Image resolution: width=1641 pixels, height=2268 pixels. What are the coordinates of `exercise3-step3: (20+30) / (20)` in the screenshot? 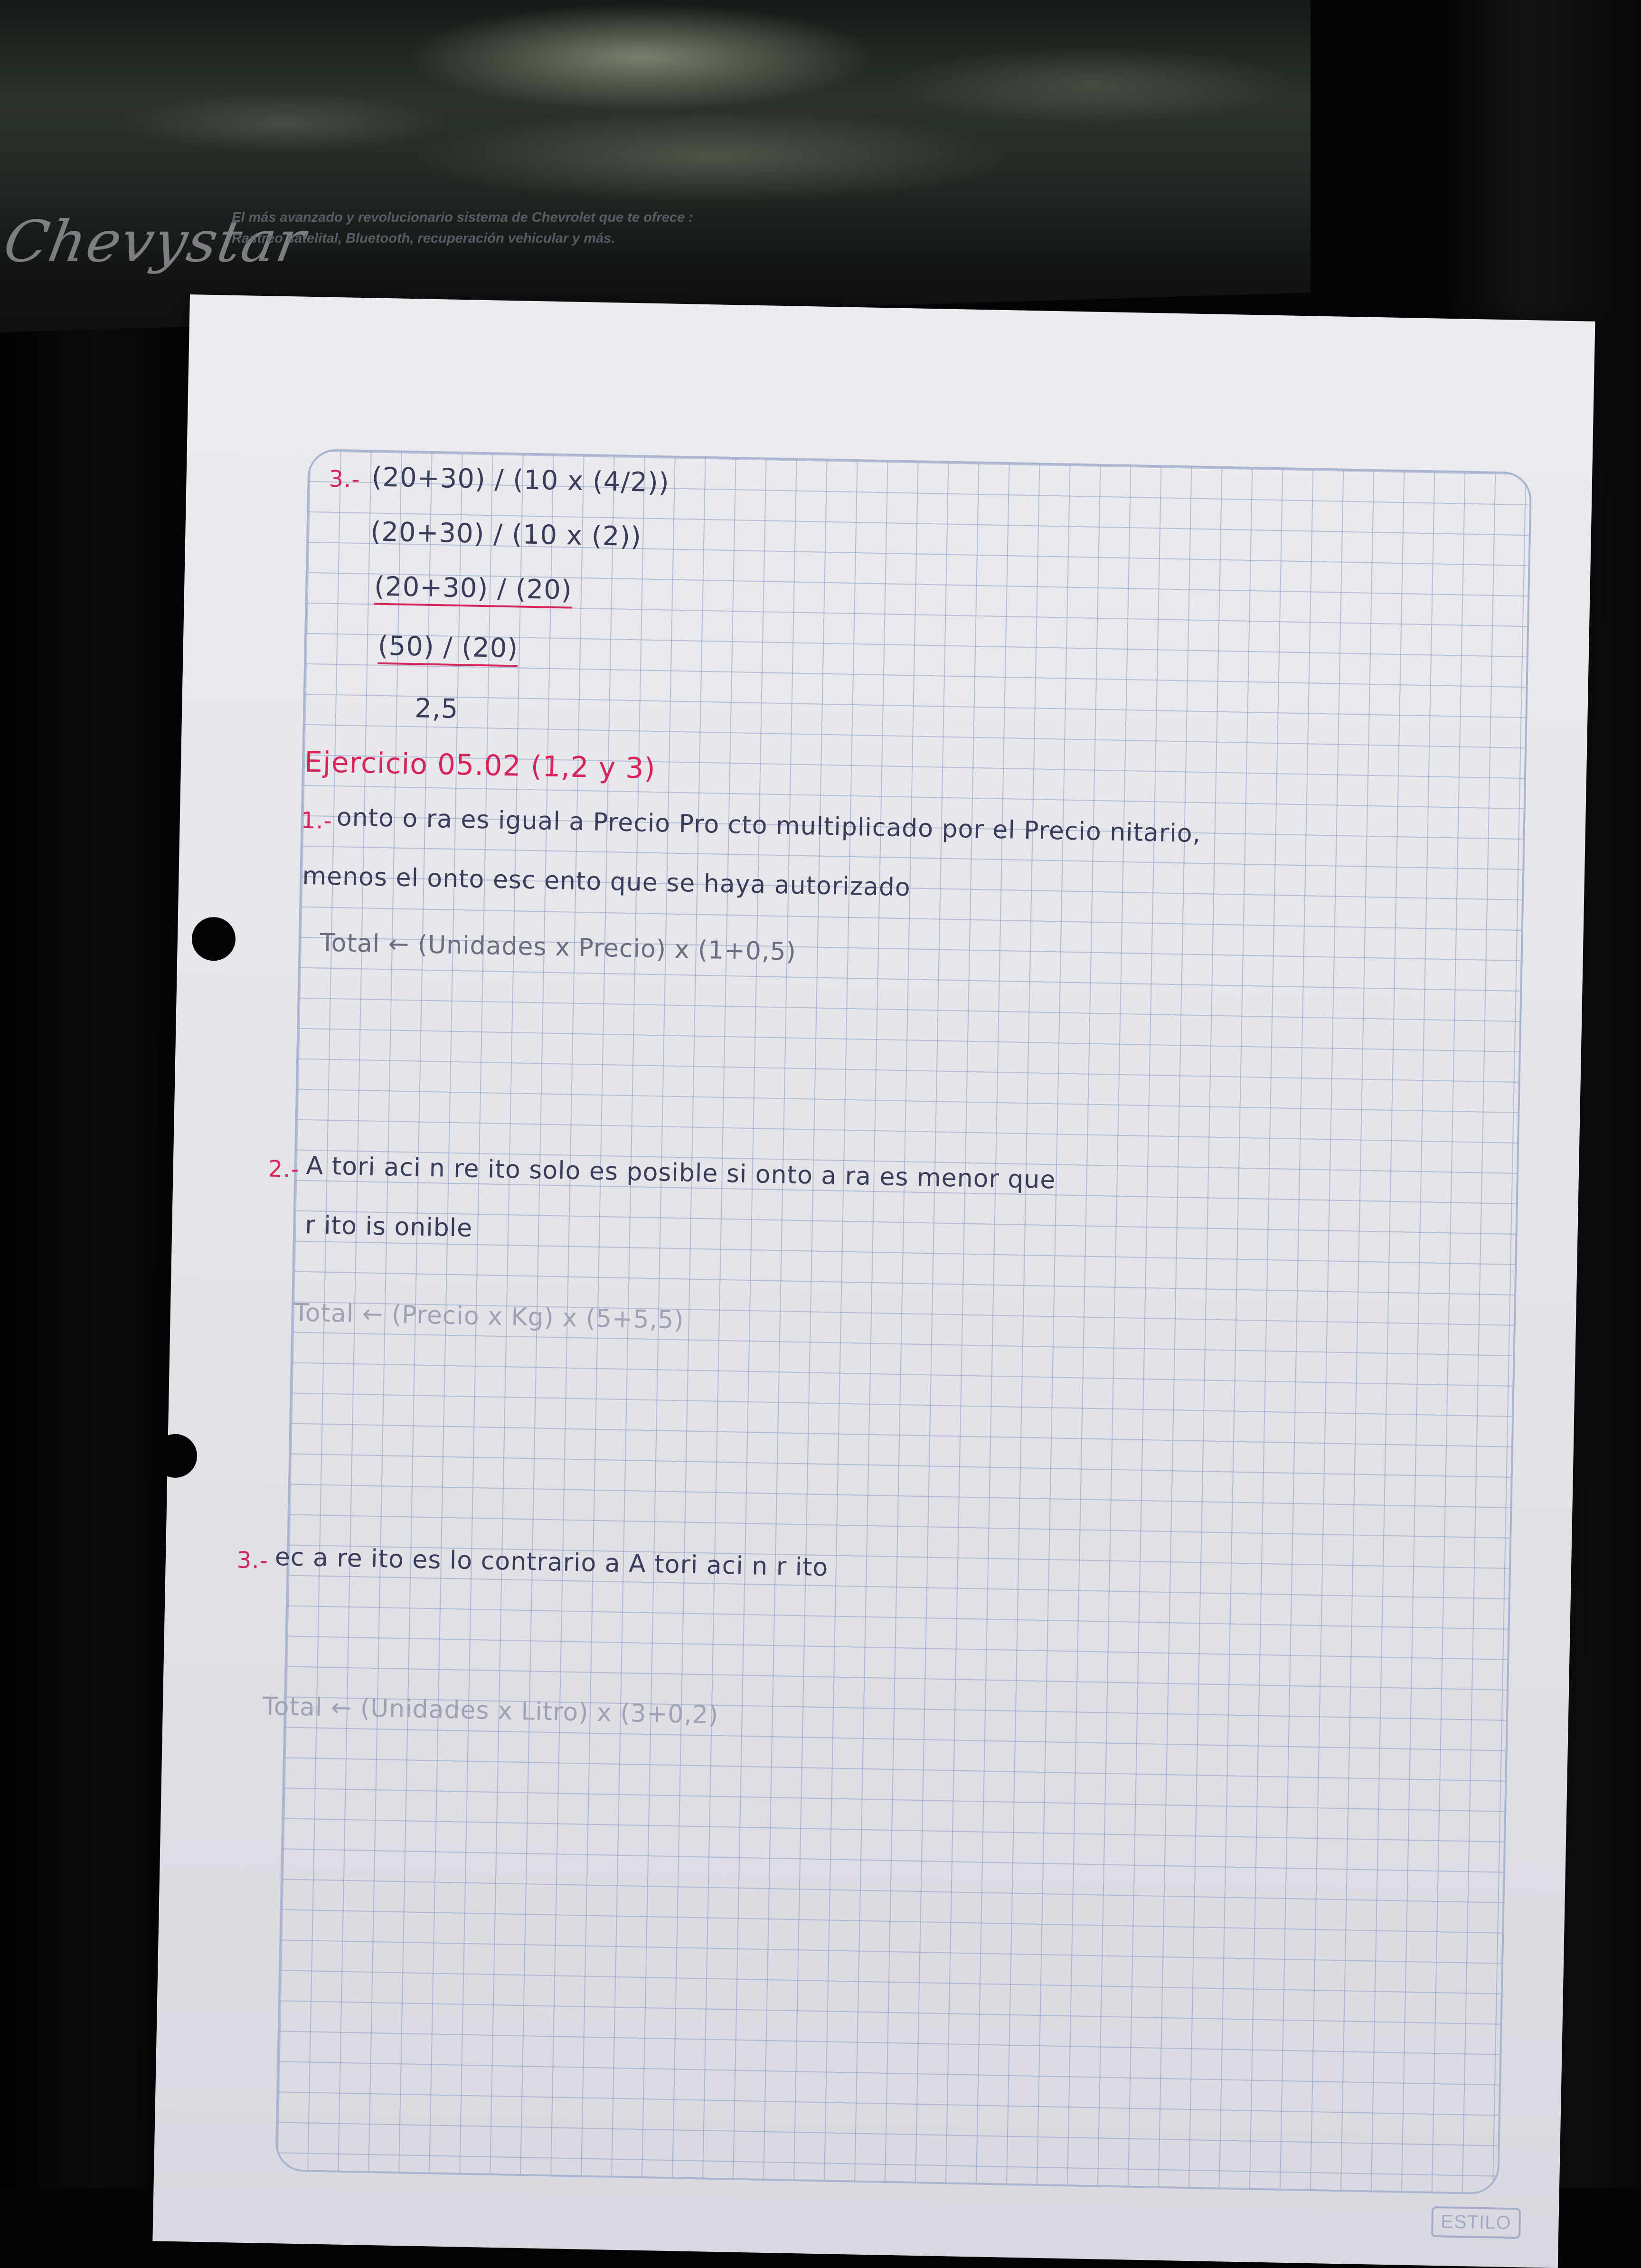 It's located at (473, 590).